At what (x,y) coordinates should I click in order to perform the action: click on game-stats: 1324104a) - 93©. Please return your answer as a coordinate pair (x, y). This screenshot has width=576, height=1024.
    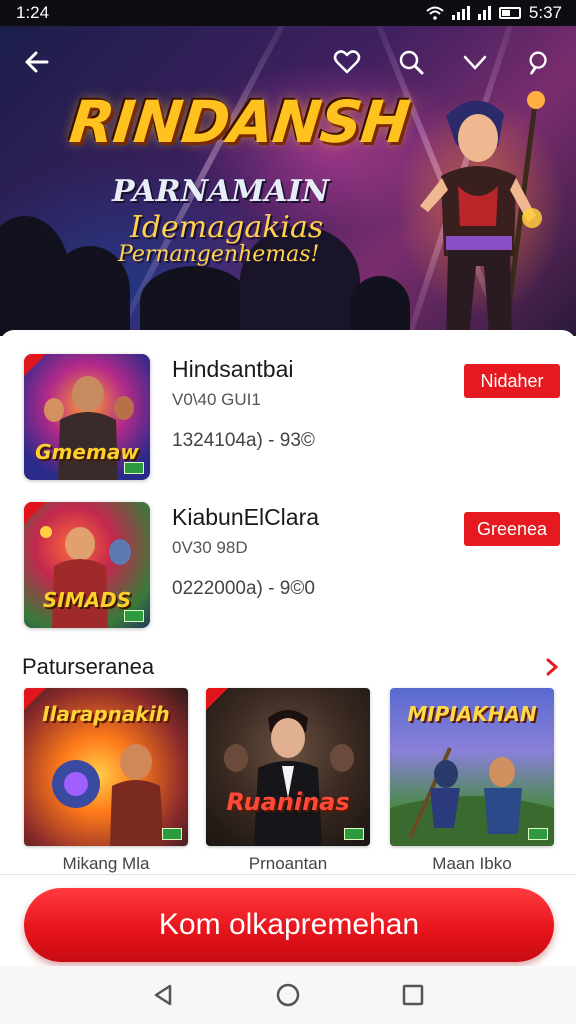
    Looking at the image, I should click on (243, 440).